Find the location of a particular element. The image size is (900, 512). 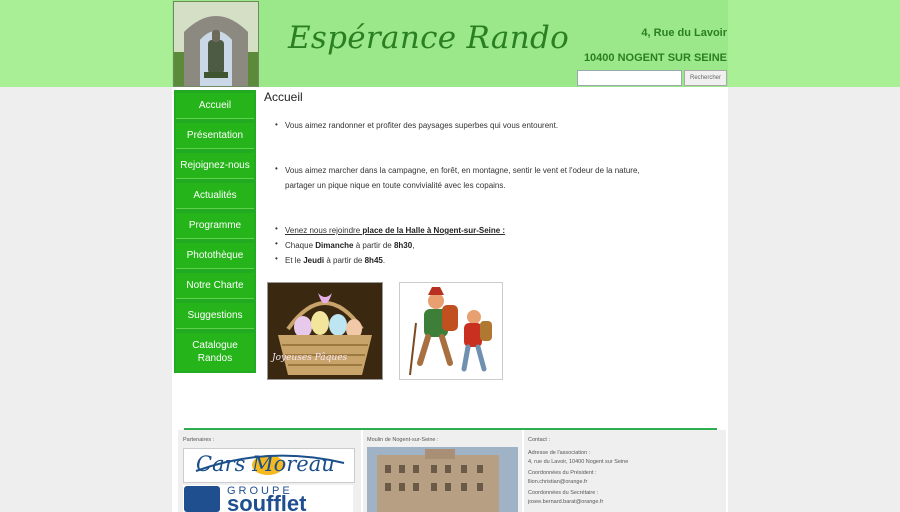

site-title: Espérance Rando is located at coordinates (428, 38).